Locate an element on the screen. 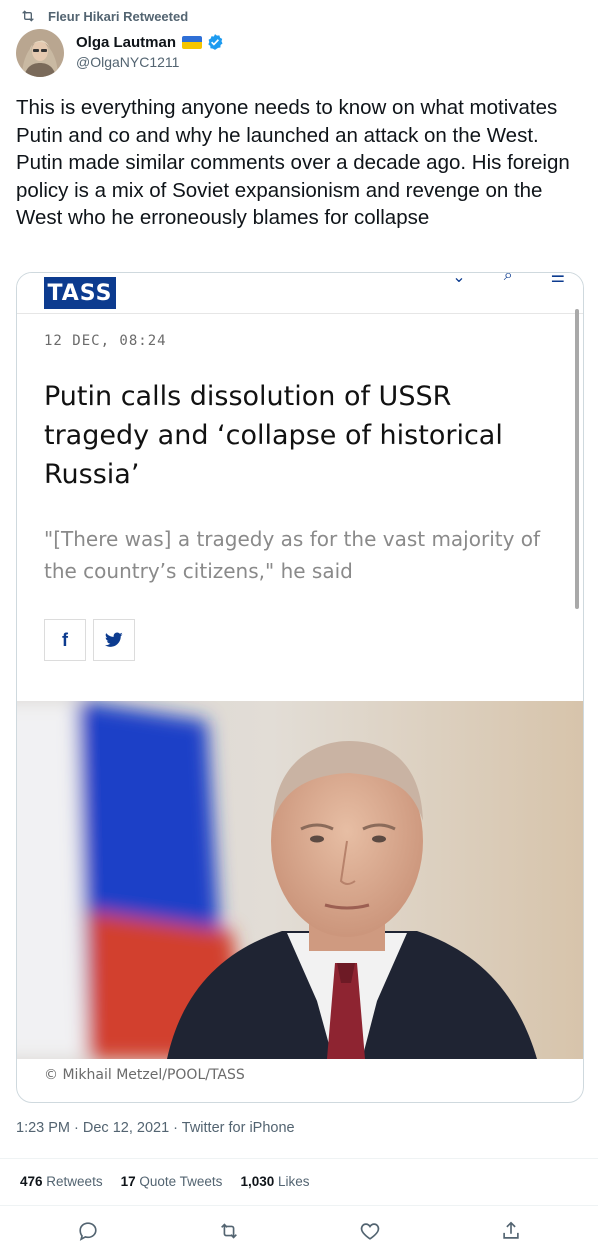 The image size is (598, 1255). author-name: Olga Lautman is located at coordinates (126, 42).